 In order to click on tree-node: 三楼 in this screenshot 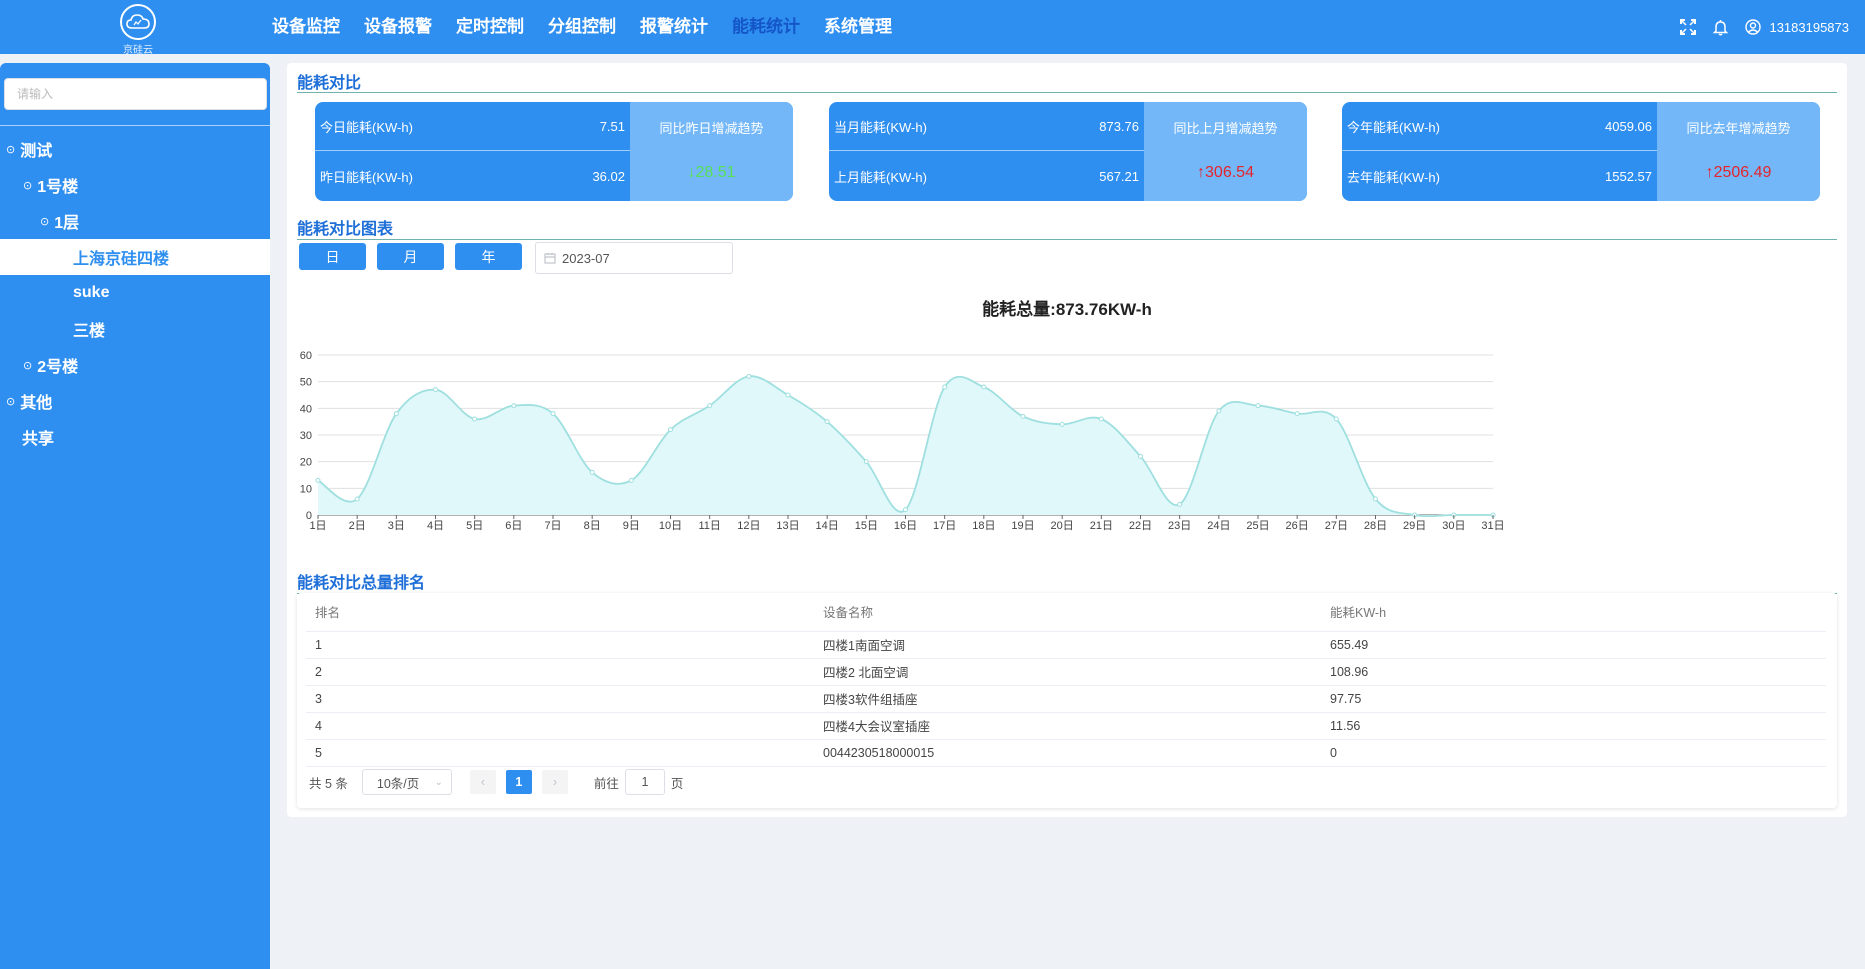, I will do `click(135, 329)`.